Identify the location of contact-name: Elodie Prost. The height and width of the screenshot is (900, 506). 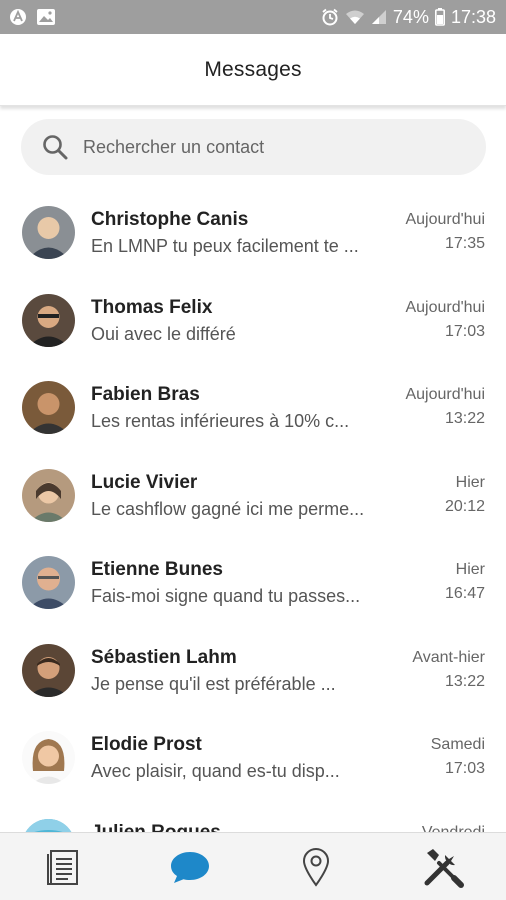
(146, 744).